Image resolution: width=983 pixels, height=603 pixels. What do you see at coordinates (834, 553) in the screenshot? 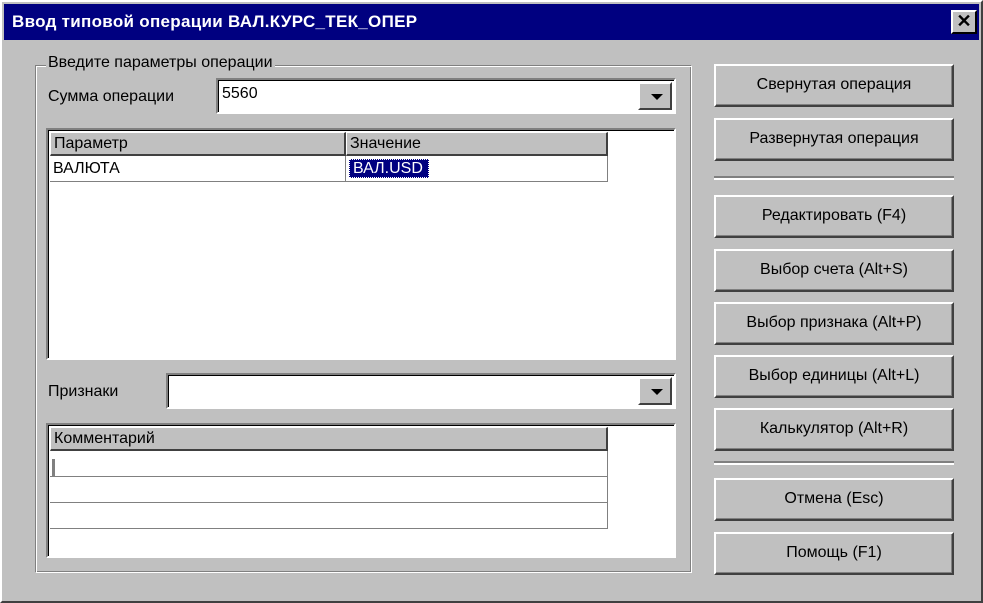
I see `help-button: Помощь (F1)` at bounding box center [834, 553].